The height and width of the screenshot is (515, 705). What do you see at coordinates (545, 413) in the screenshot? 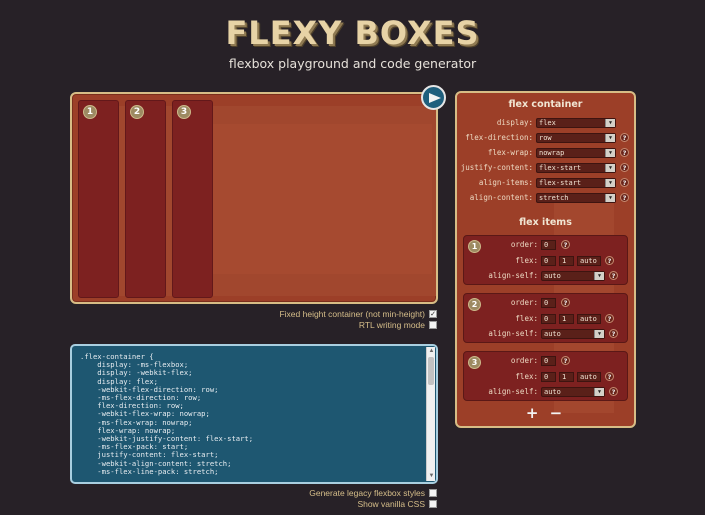
I see `add-remove-item-buttons: + −` at bounding box center [545, 413].